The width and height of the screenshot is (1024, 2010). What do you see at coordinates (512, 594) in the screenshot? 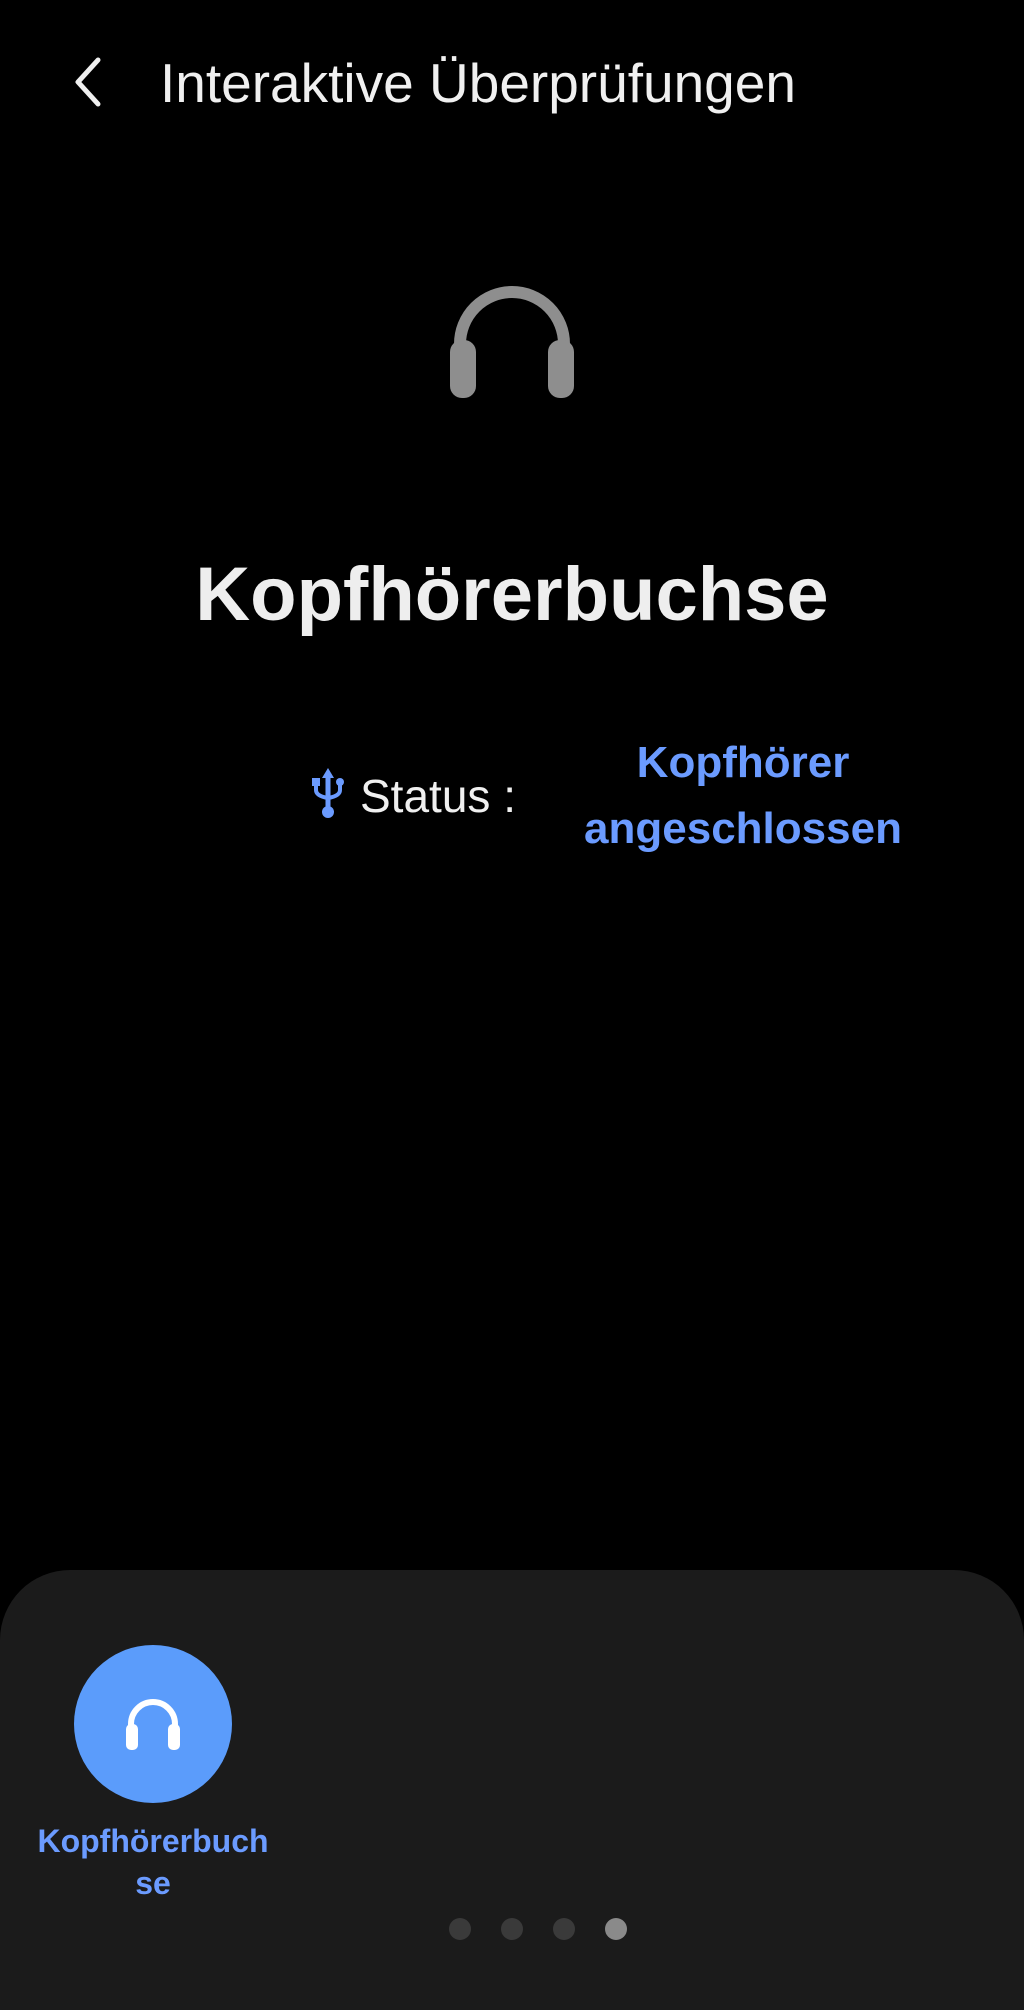
I see `test-title: Kopfhörerbuchse` at bounding box center [512, 594].